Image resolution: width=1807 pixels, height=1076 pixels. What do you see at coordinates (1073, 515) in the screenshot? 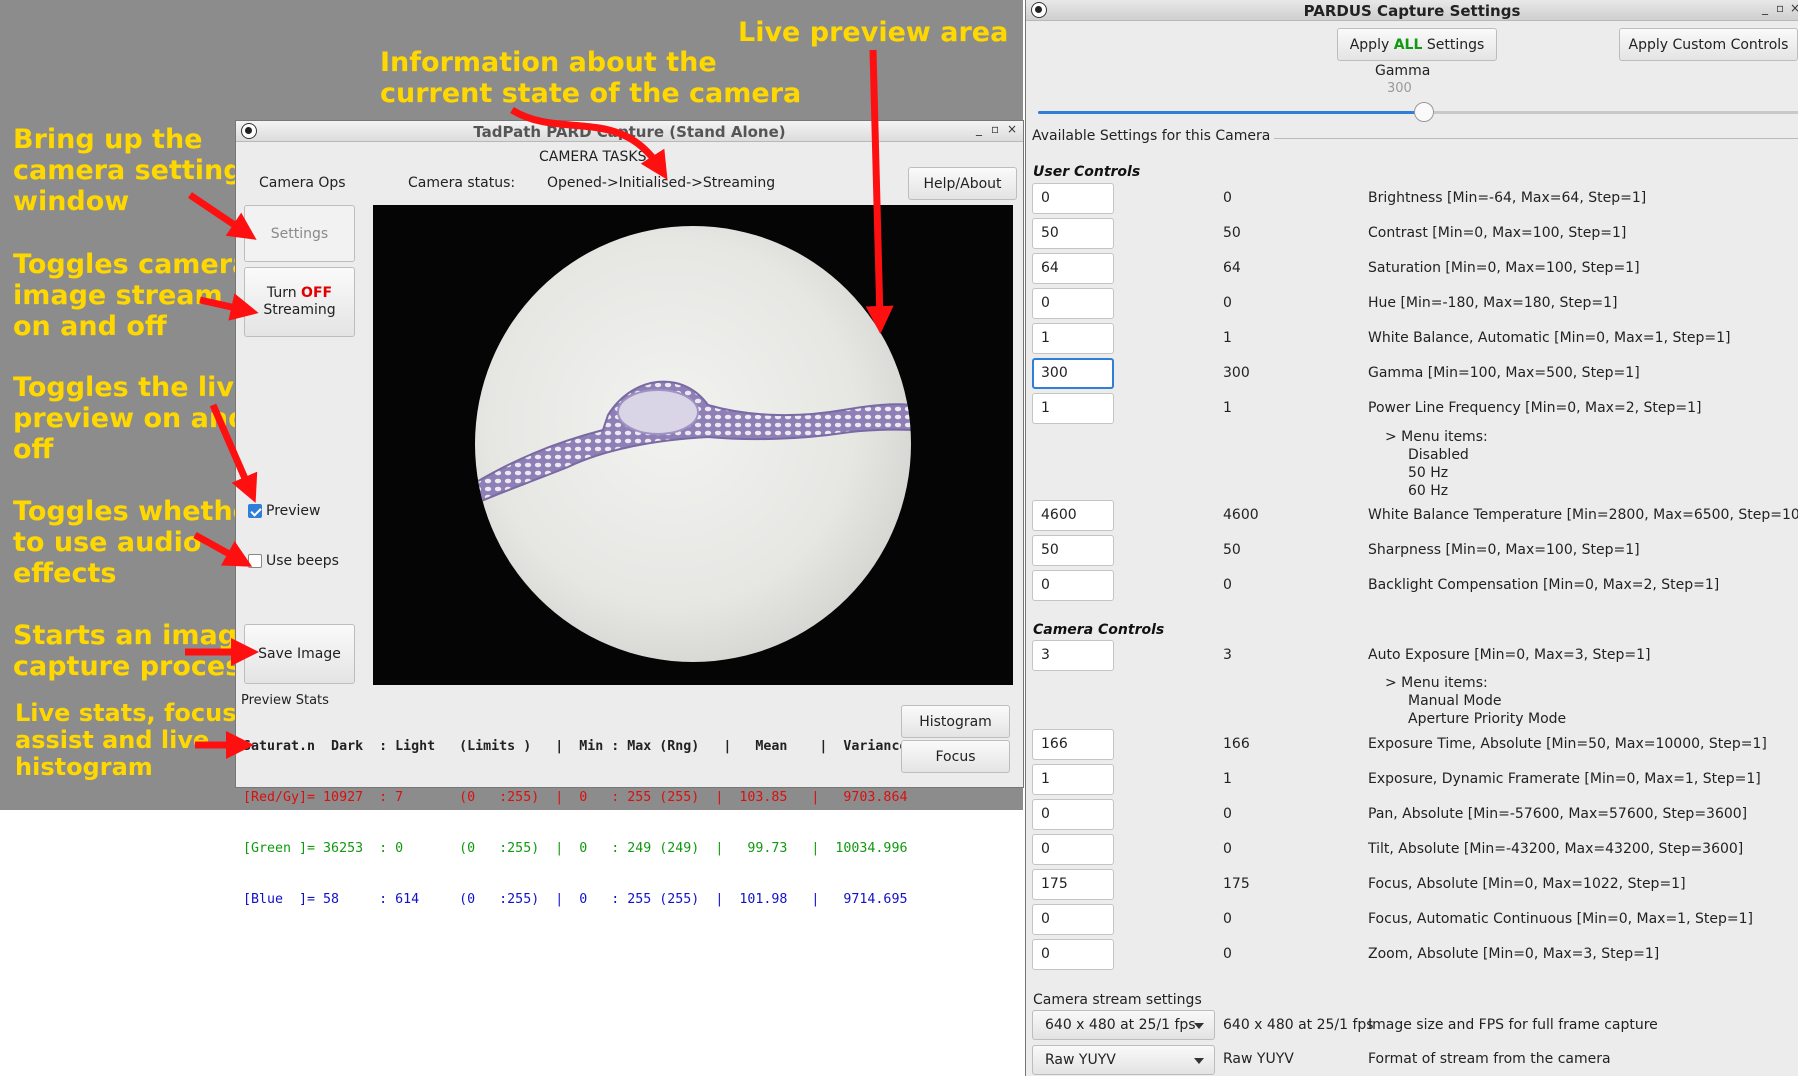
I see `control-value-input: 4600` at bounding box center [1073, 515].